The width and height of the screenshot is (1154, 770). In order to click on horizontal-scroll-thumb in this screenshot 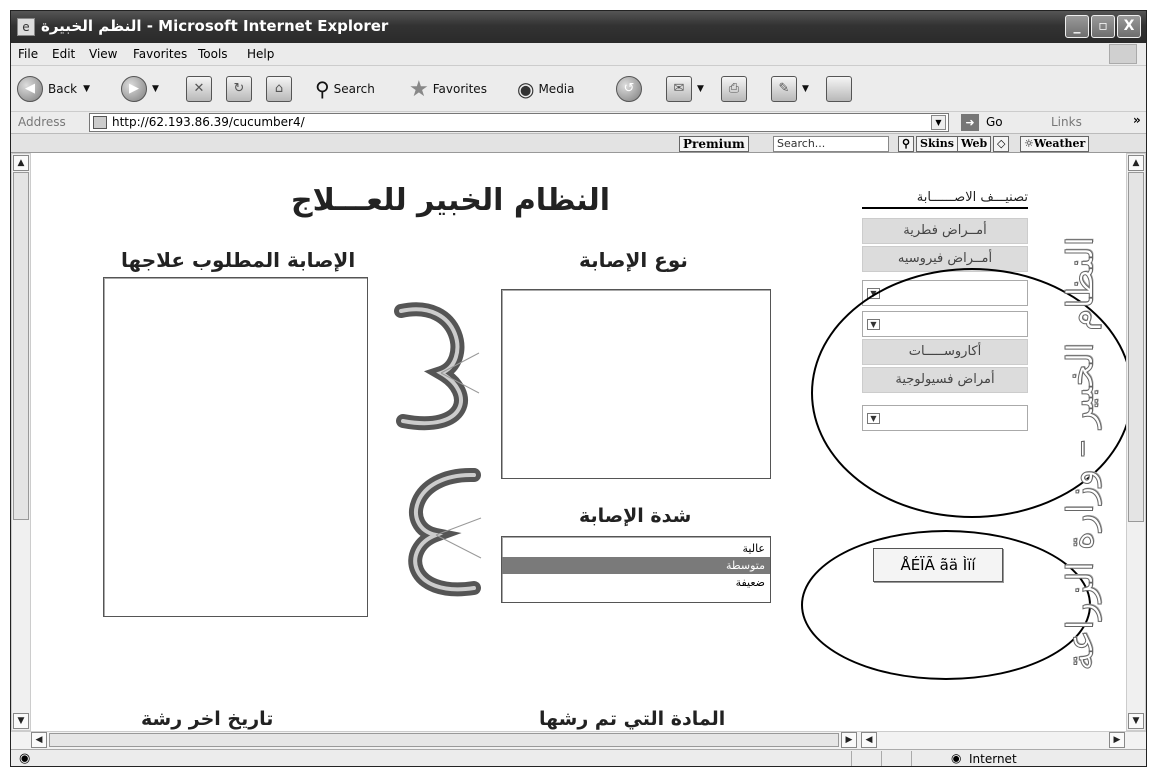, I will do `click(444, 740)`.